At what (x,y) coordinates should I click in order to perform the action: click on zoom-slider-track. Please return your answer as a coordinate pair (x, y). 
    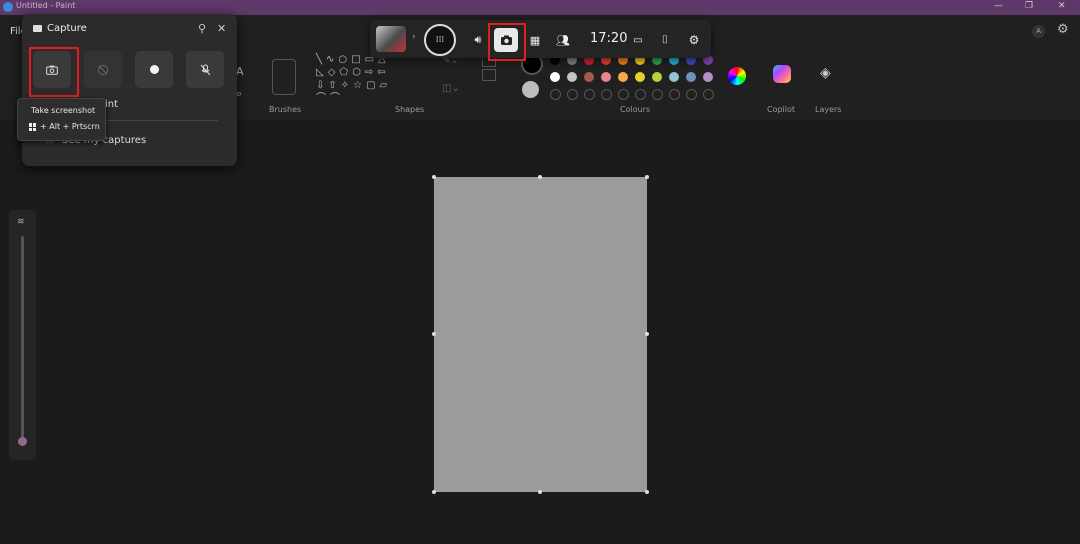
    Looking at the image, I should click on (22, 338).